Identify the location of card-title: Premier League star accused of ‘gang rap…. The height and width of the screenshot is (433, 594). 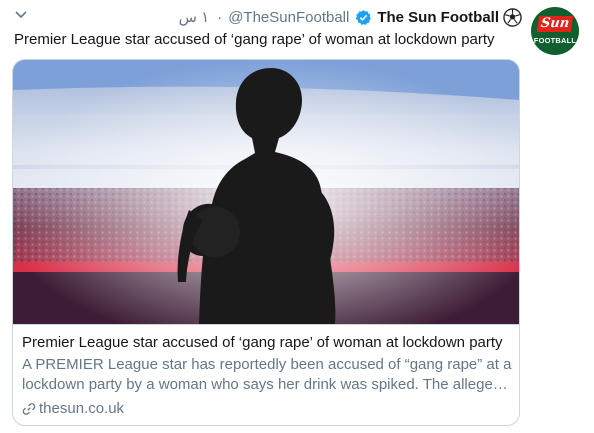
(262, 343).